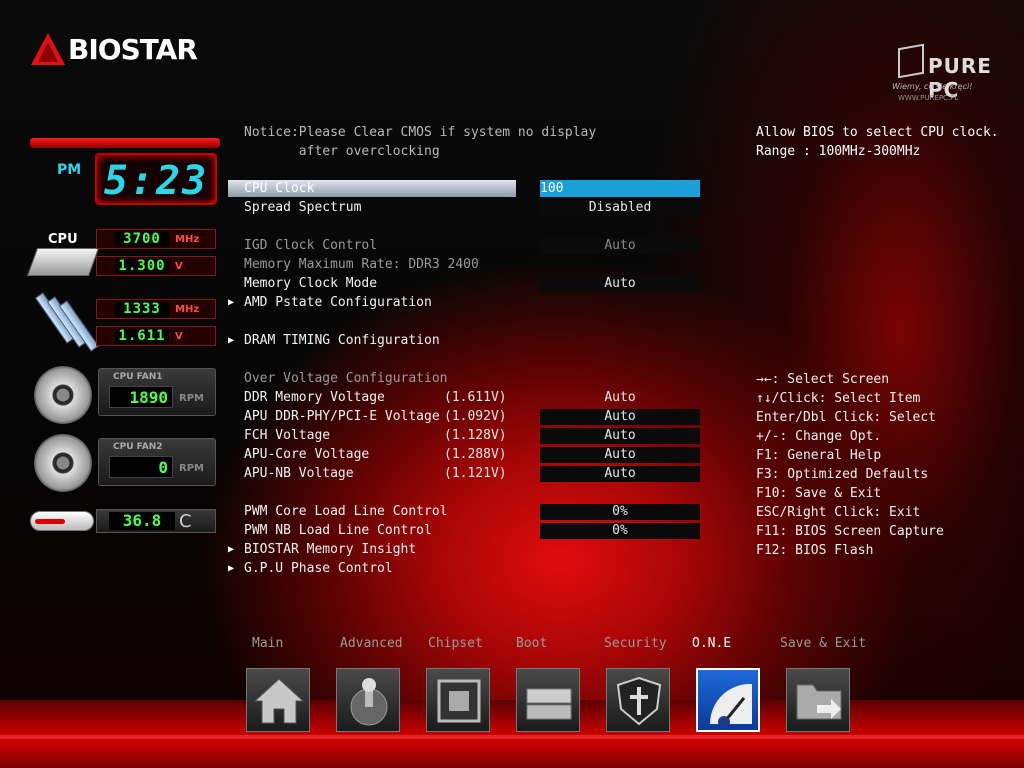 Image resolution: width=1024 pixels, height=768 pixels. I want to click on tab-main, so click(278, 700).